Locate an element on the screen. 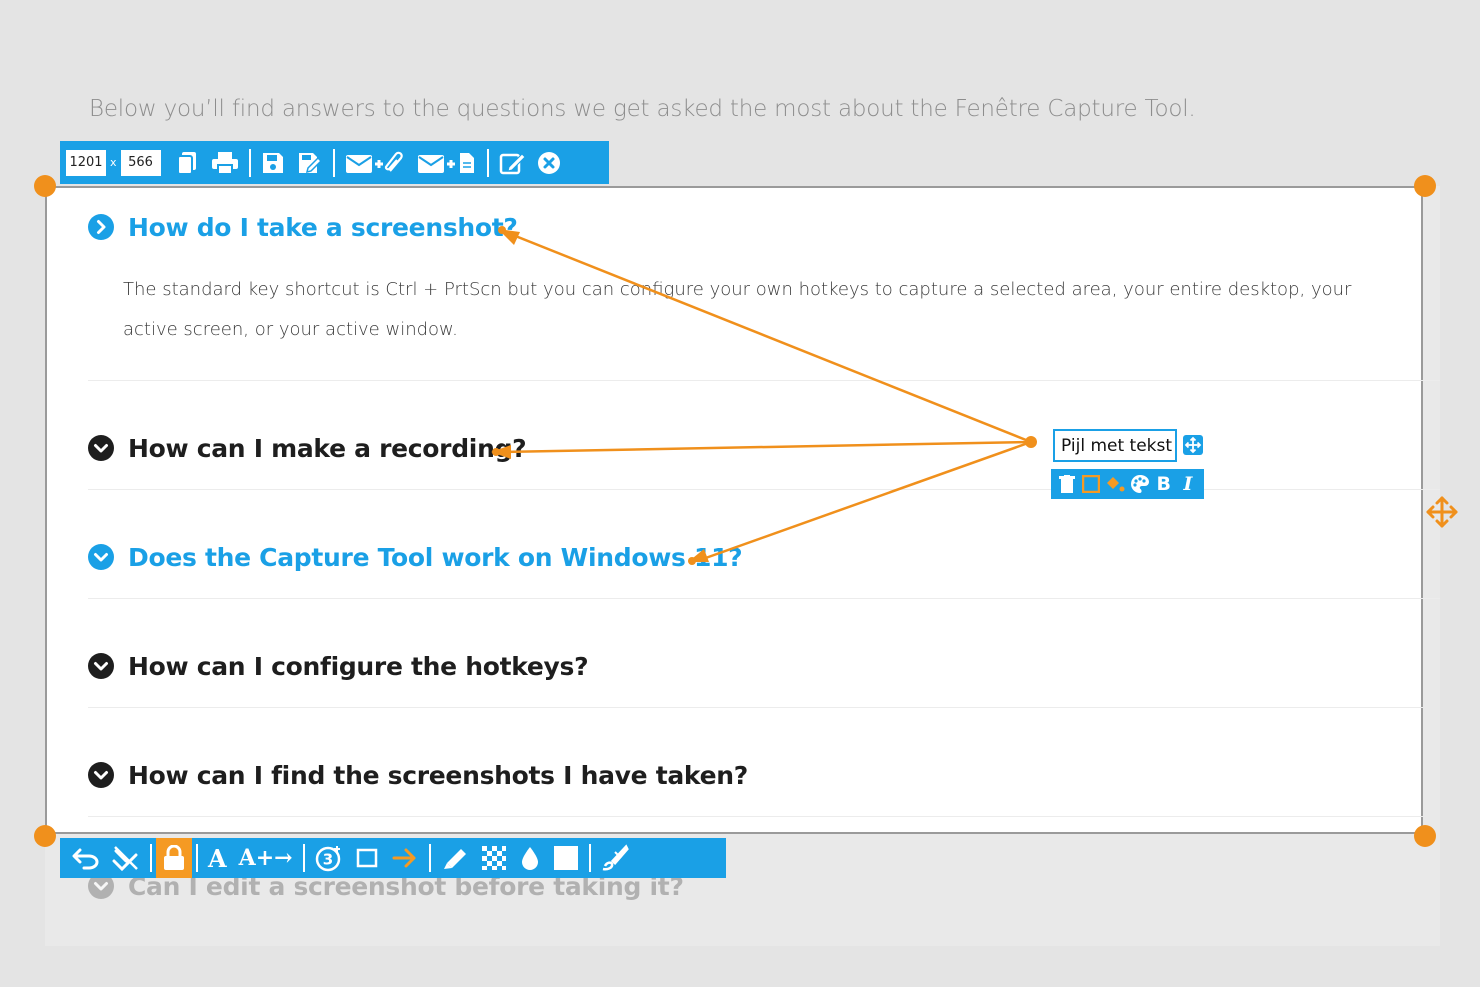 The width and height of the screenshot is (1480, 987). width-field: 1201 is located at coordinates (86, 162).